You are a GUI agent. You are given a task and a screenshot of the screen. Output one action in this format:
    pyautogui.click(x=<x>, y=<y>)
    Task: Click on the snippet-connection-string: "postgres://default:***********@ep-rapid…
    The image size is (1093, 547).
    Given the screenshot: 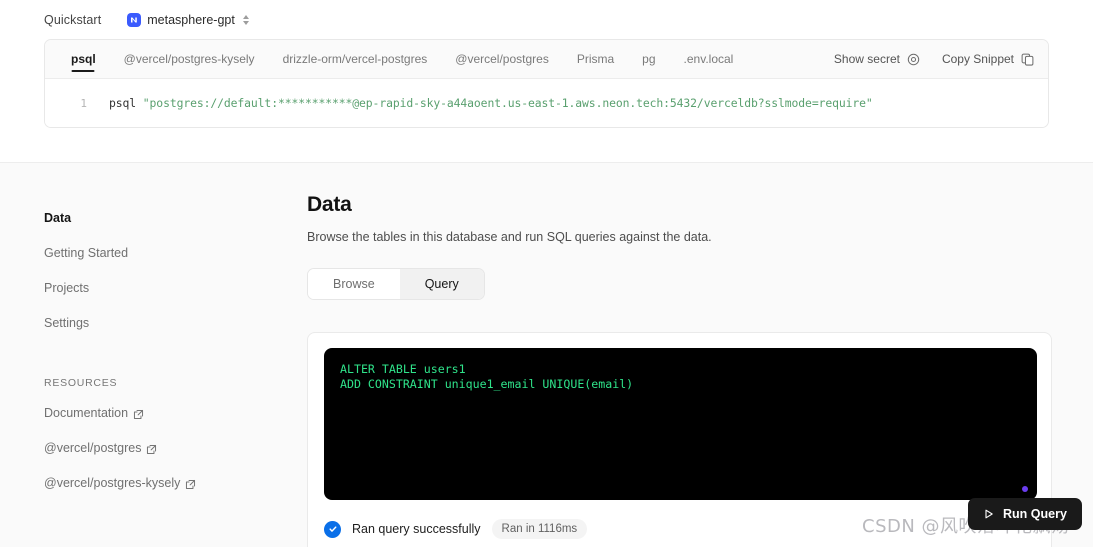 What is the action you would take?
    pyautogui.click(x=507, y=103)
    